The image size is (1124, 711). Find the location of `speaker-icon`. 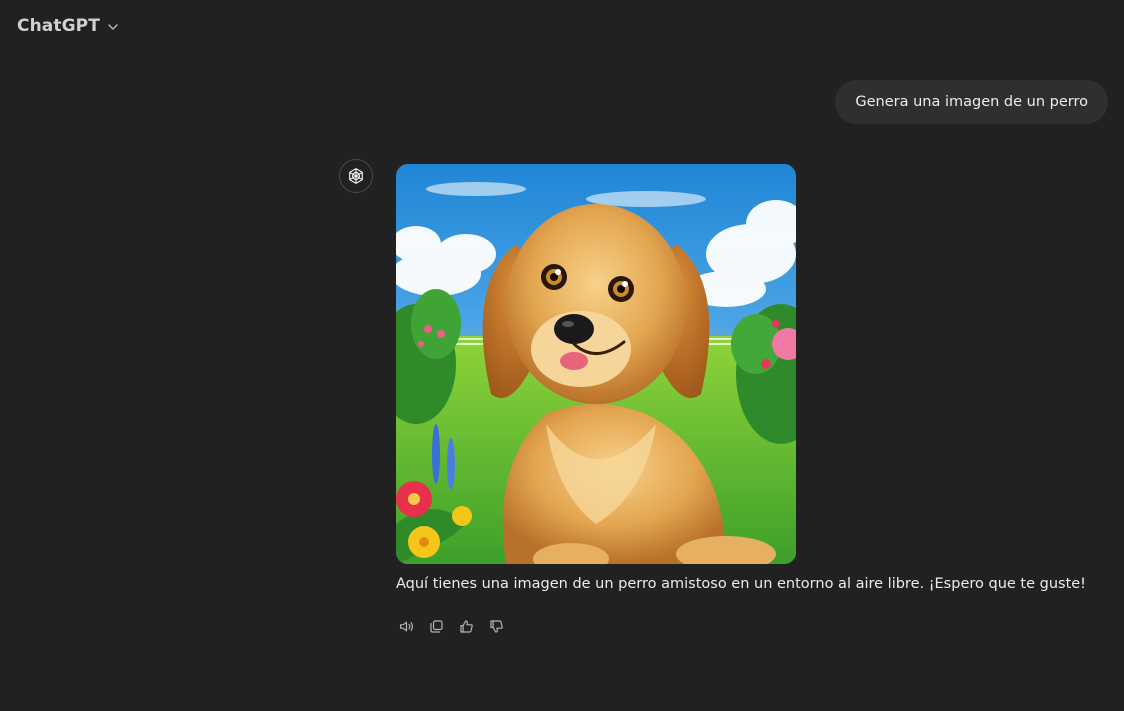

speaker-icon is located at coordinates (406, 626).